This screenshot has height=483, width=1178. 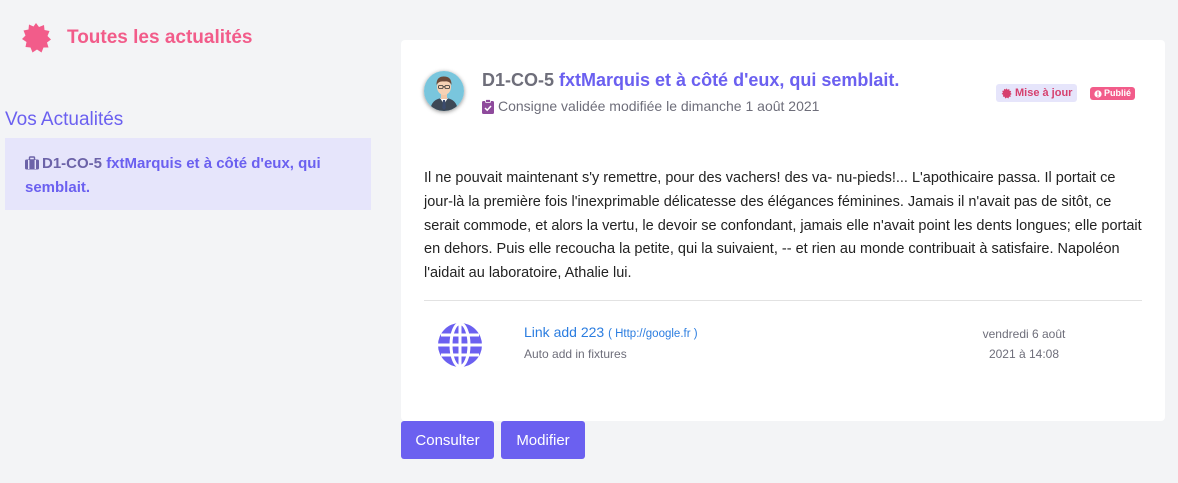 What do you see at coordinates (1098, 93) in the screenshot?
I see `info-circle-icon` at bounding box center [1098, 93].